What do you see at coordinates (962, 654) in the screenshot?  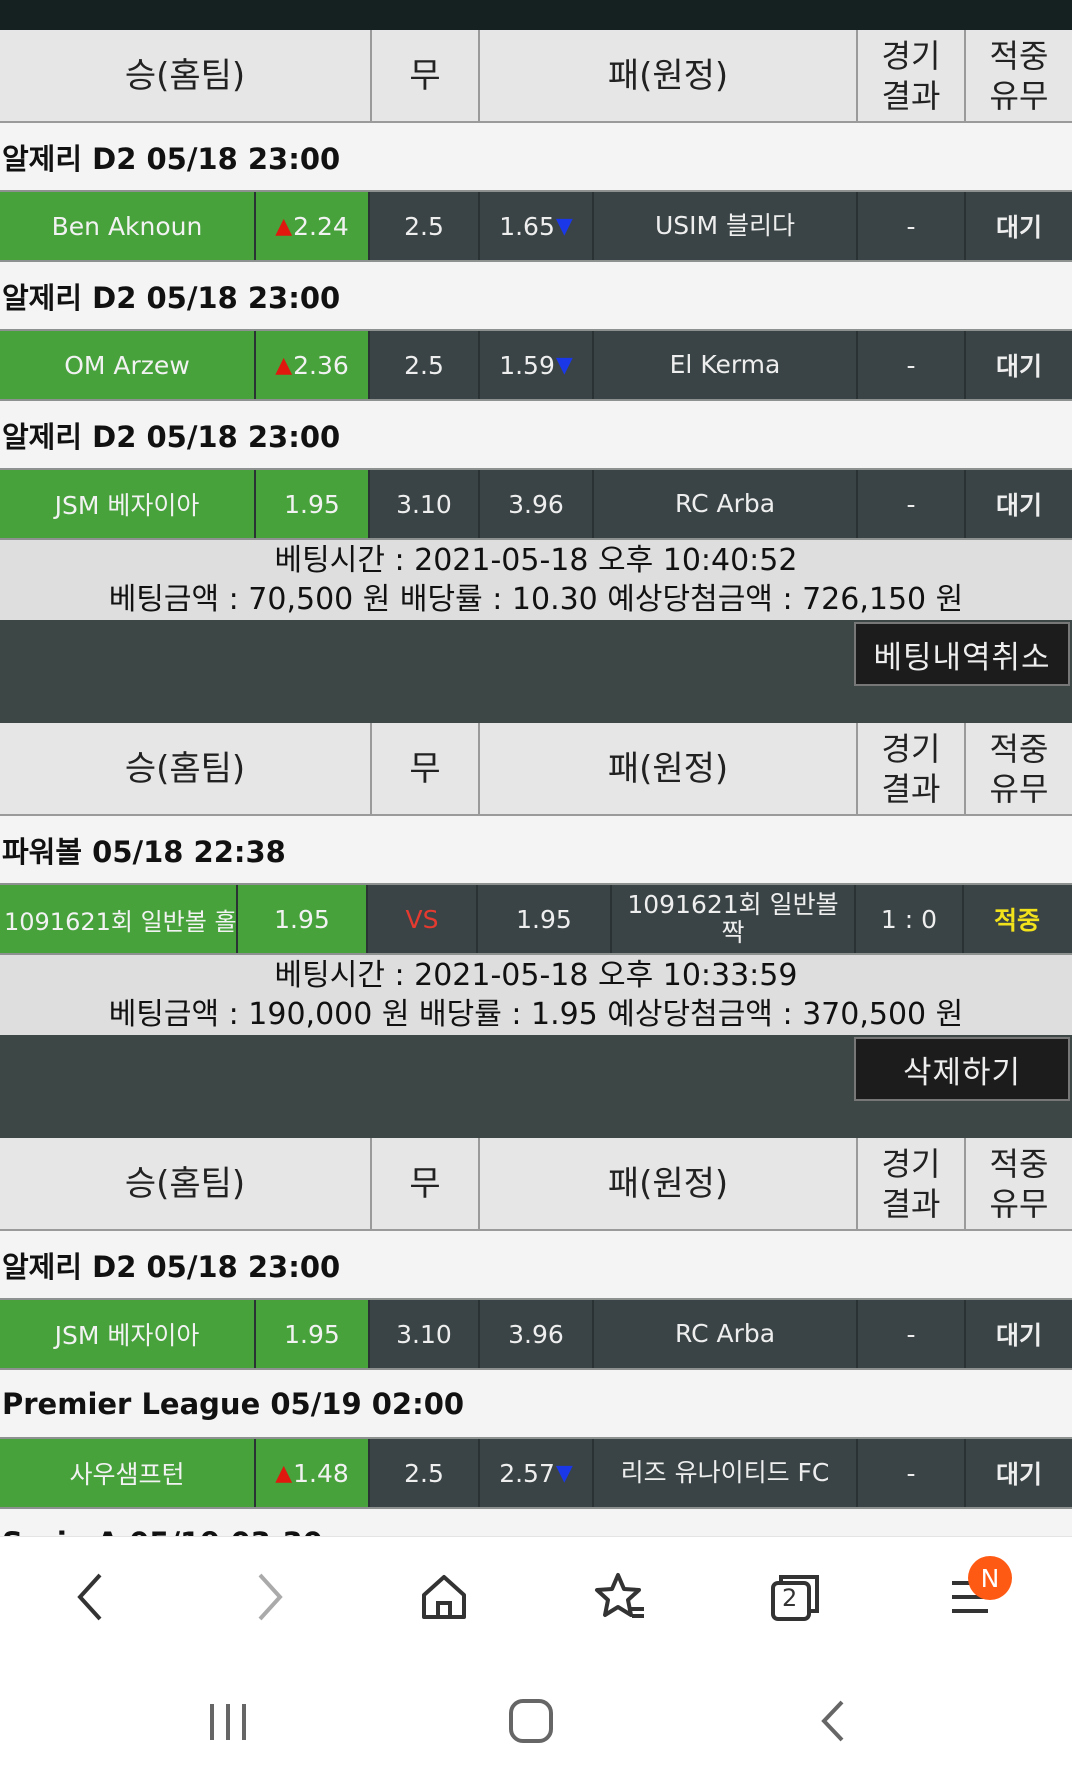 I see `cancel-bet-button: 베팅내역취소` at bounding box center [962, 654].